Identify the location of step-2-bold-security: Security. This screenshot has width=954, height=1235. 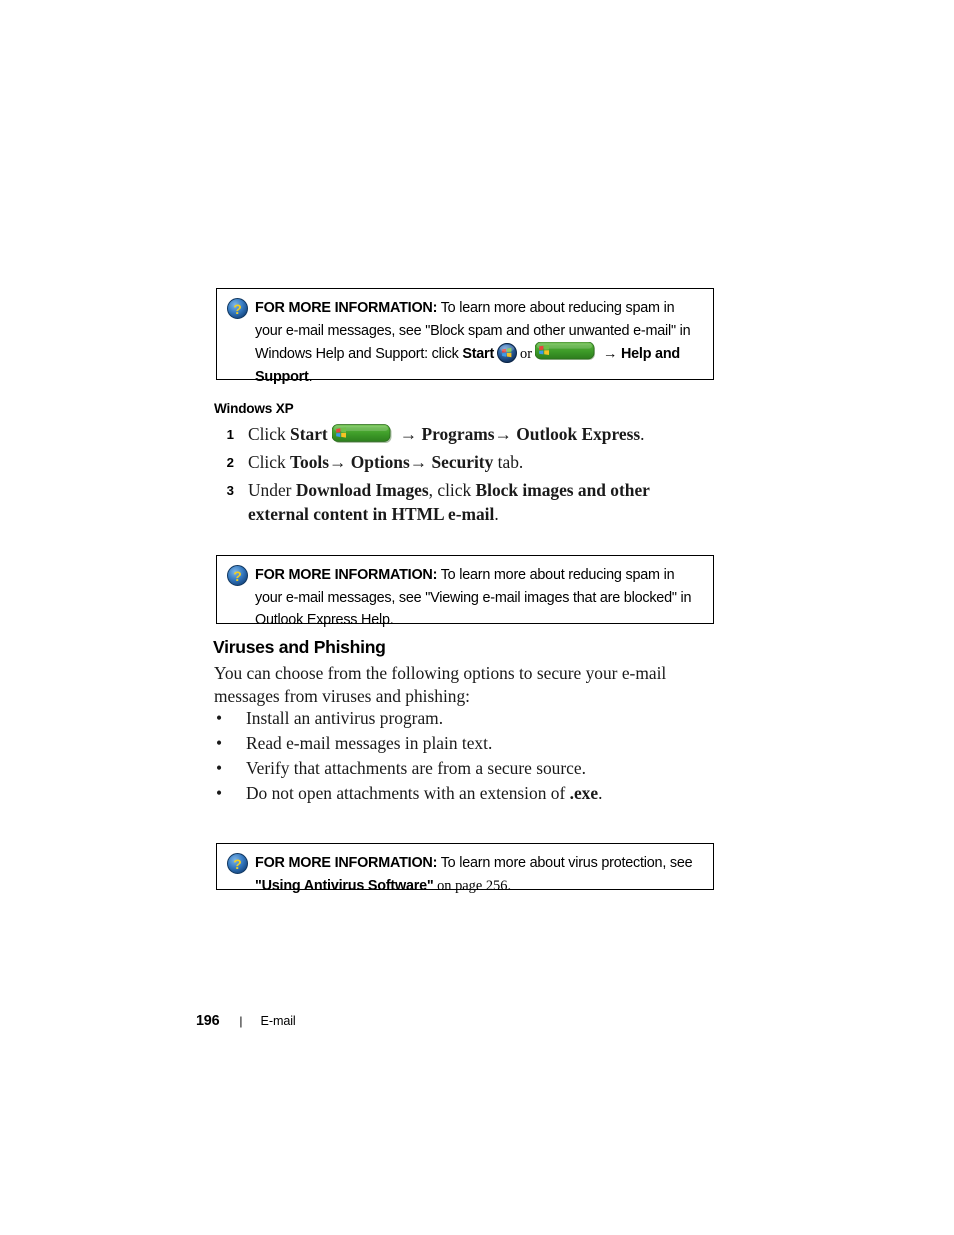
(460, 462).